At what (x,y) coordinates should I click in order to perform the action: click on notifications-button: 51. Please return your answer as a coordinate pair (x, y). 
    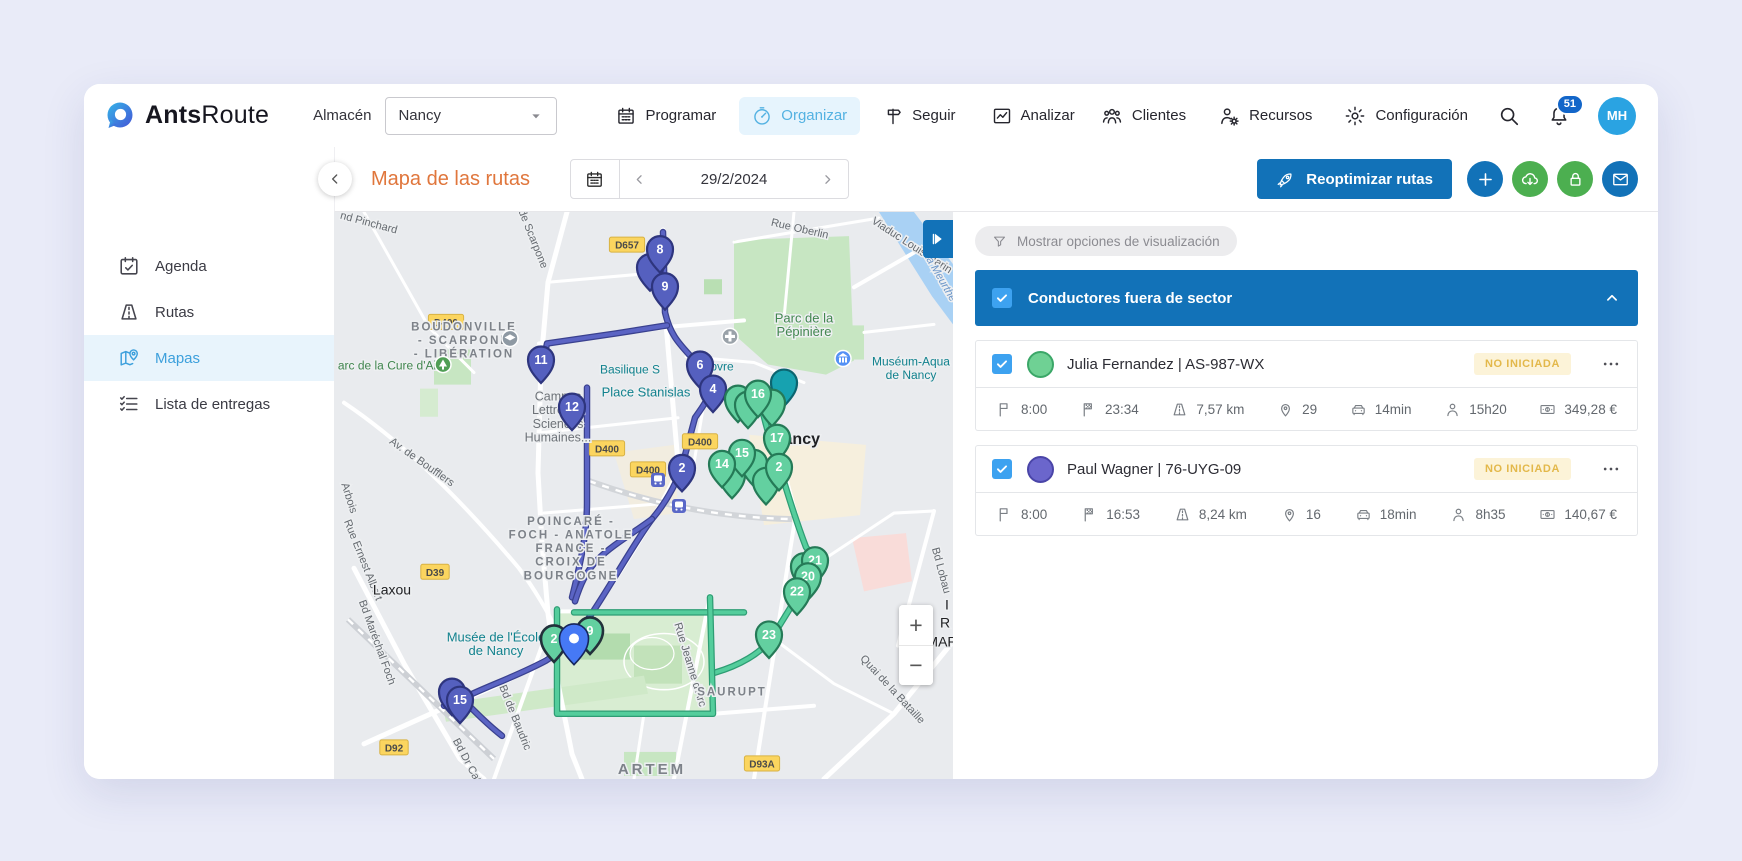
    Looking at the image, I should click on (1566, 110).